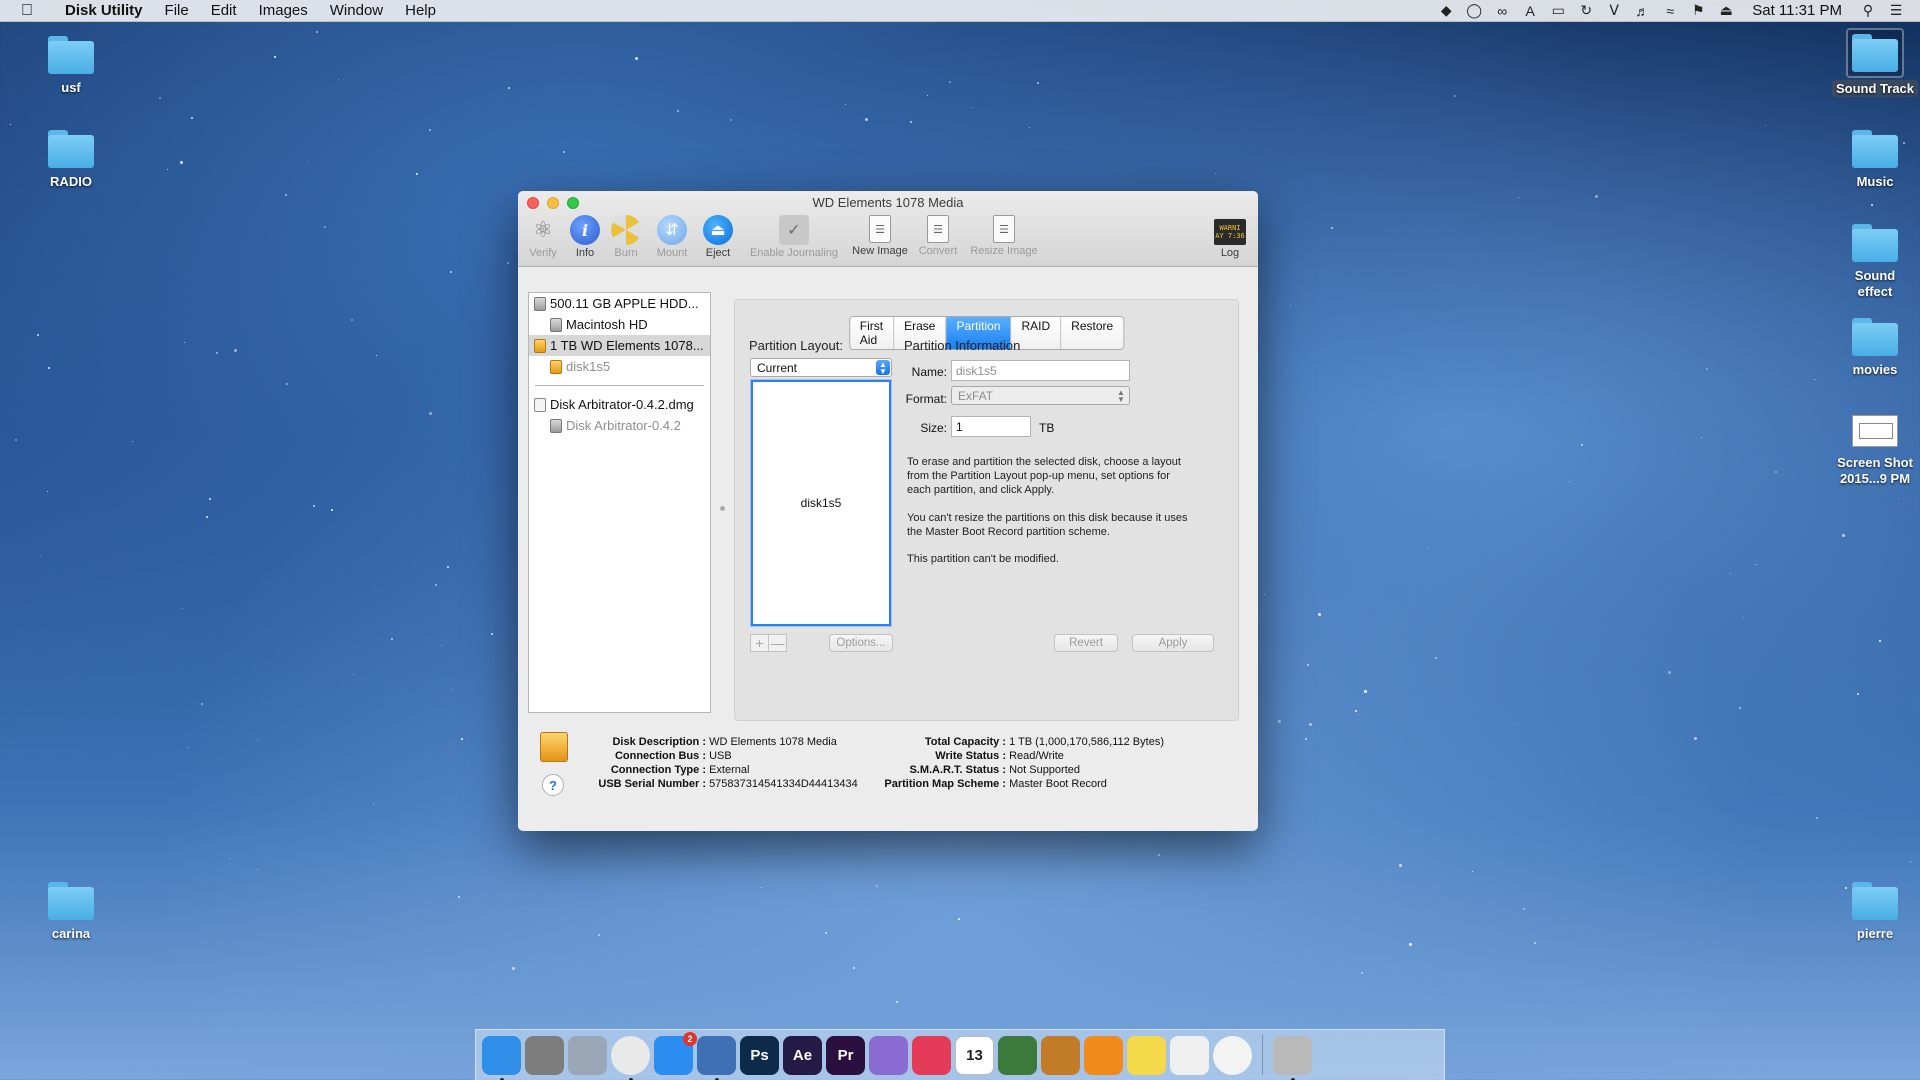 This screenshot has width=1920, height=1080. I want to click on enable-journaling-button: ✓ Enable Journaling, so click(794, 237).